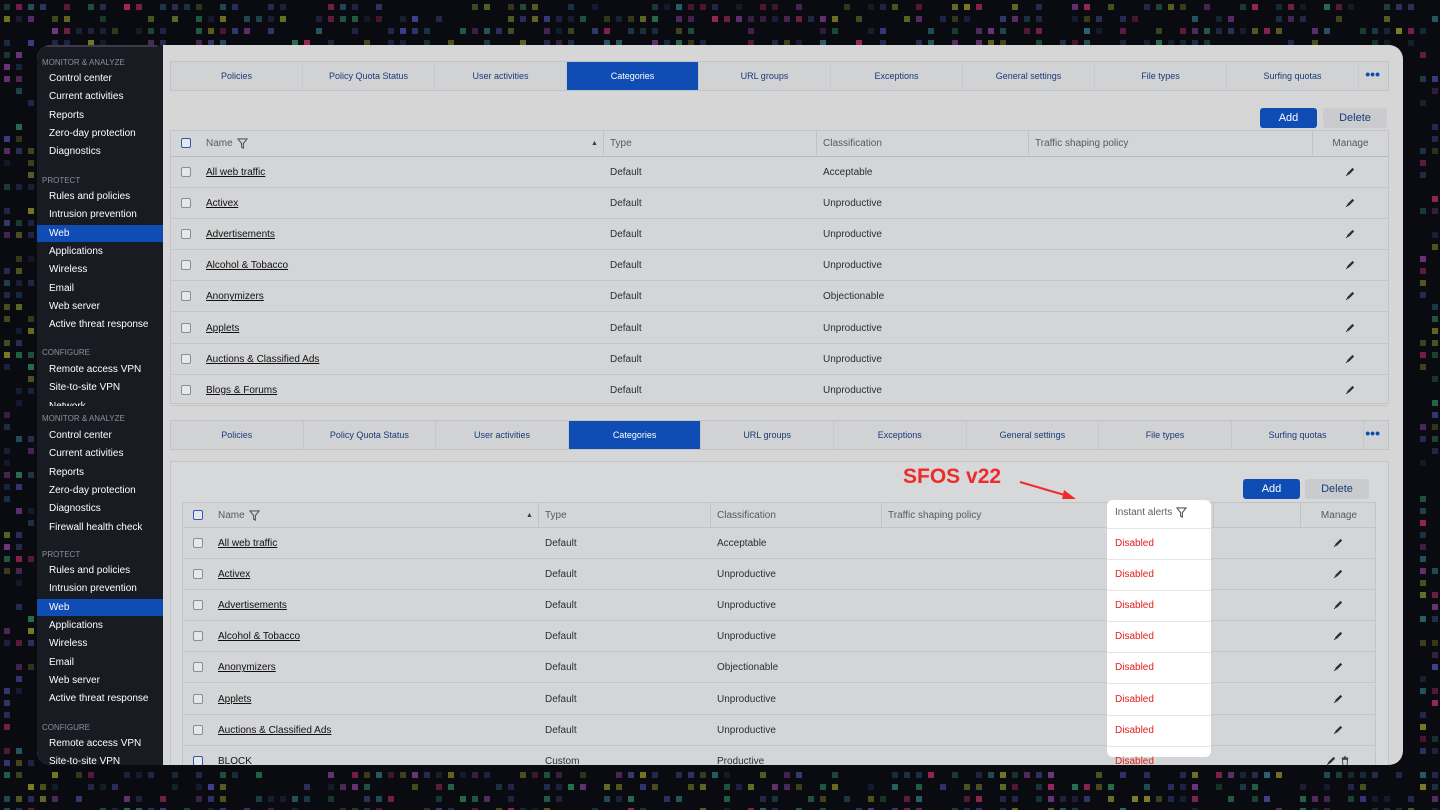  Describe the element at coordinates (779, 328) in the screenshot. I see `table-row: Applets Default Unproductive` at that location.